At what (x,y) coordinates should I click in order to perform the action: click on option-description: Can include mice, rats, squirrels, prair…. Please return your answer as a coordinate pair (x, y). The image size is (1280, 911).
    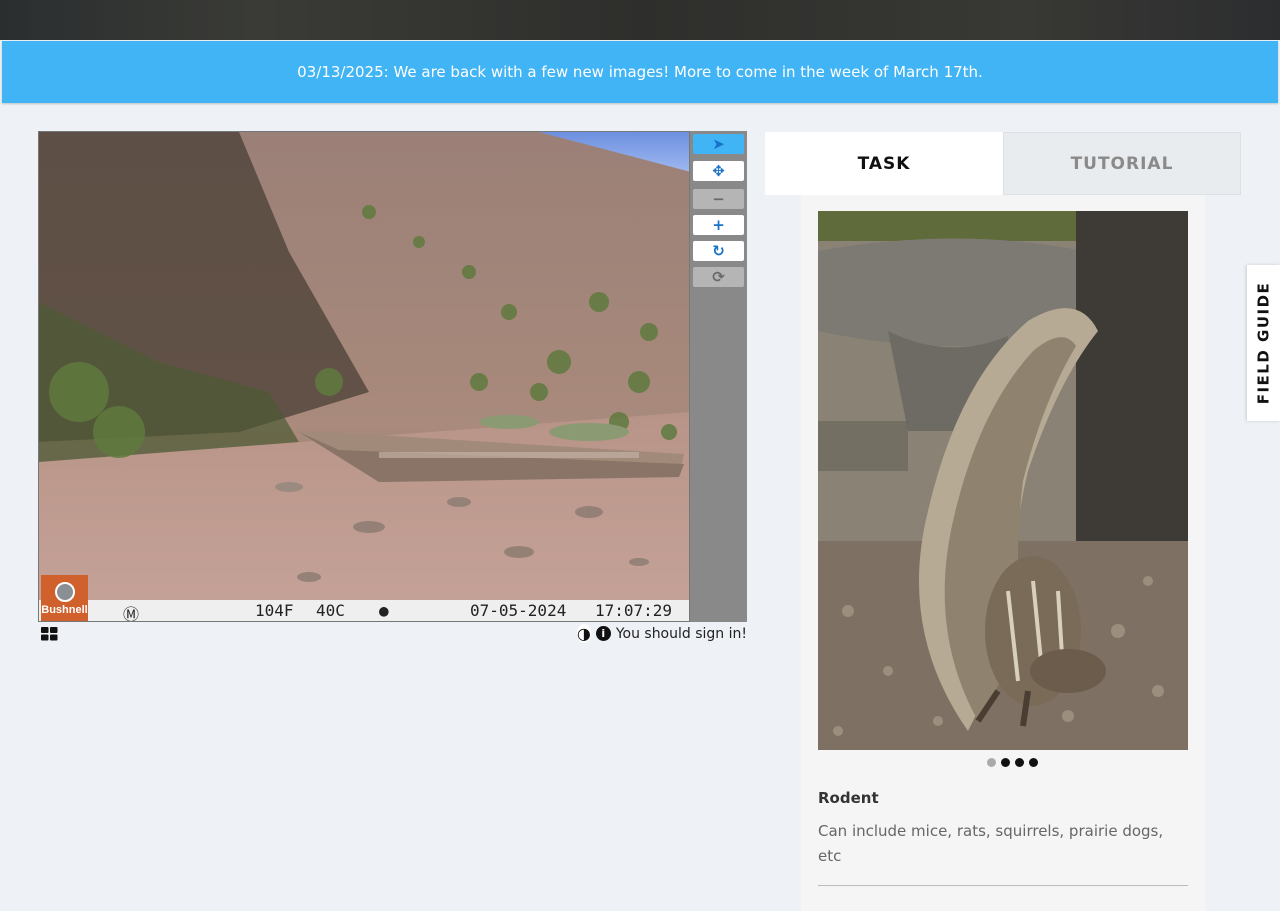
    Looking at the image, I should click on (991, 843).